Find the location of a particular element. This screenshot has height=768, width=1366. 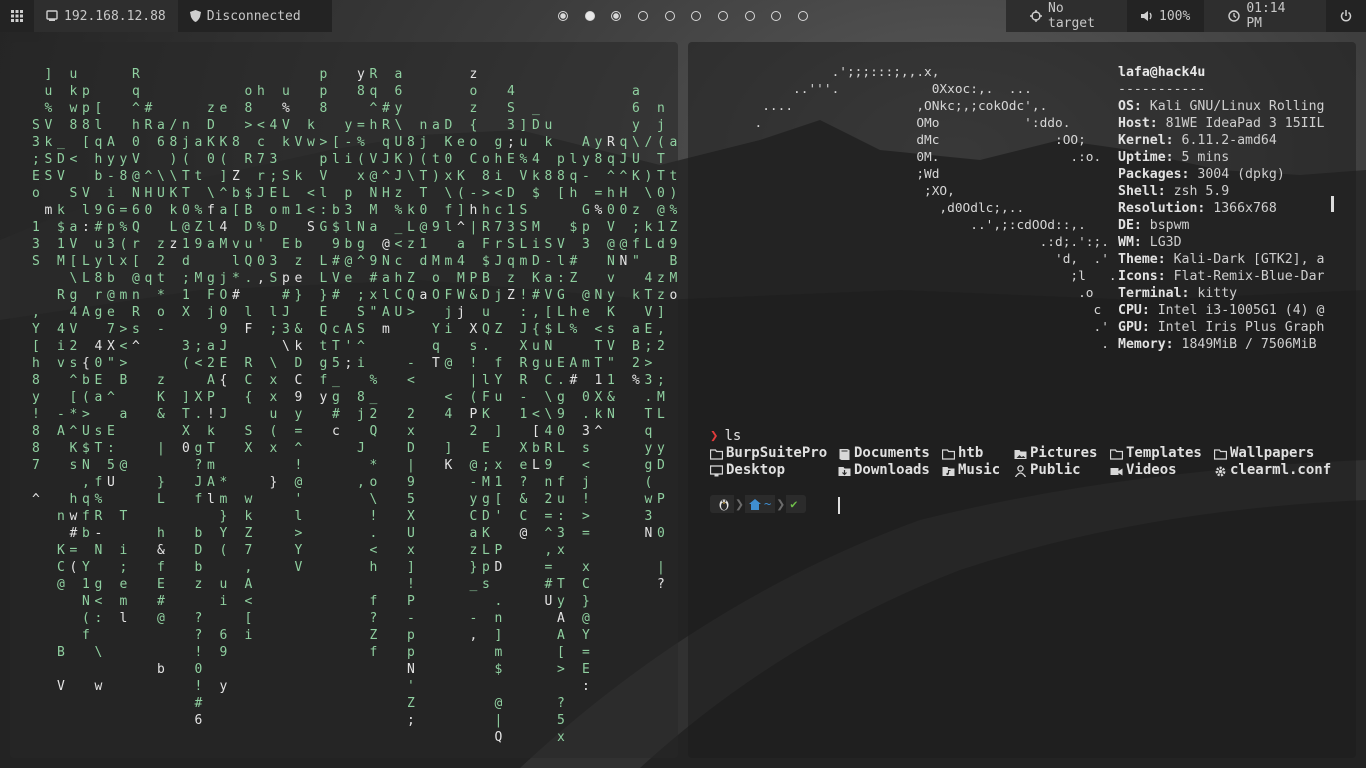

matrix-char: % is located at coordinates (199, 210).